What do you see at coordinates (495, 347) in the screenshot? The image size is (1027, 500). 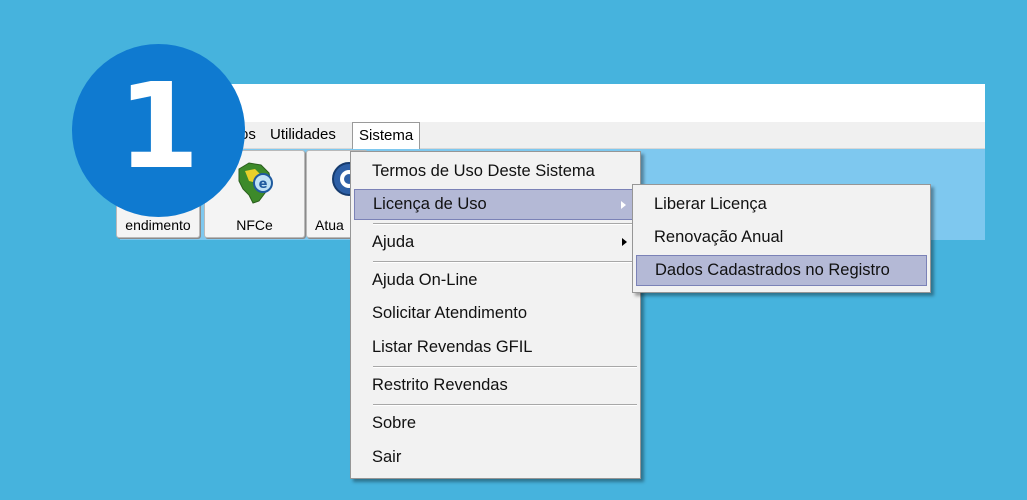 I see `menu-item-listar-revendas: Listar Revendas GFIL` at bounding box center [495, 347].